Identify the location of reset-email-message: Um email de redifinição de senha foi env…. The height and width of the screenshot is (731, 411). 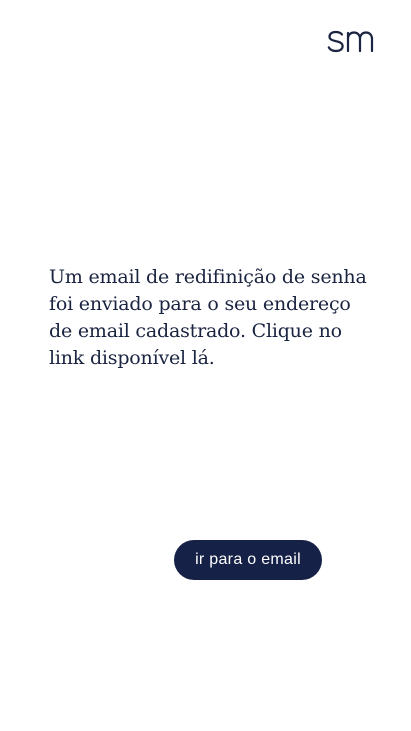
(208, 317).